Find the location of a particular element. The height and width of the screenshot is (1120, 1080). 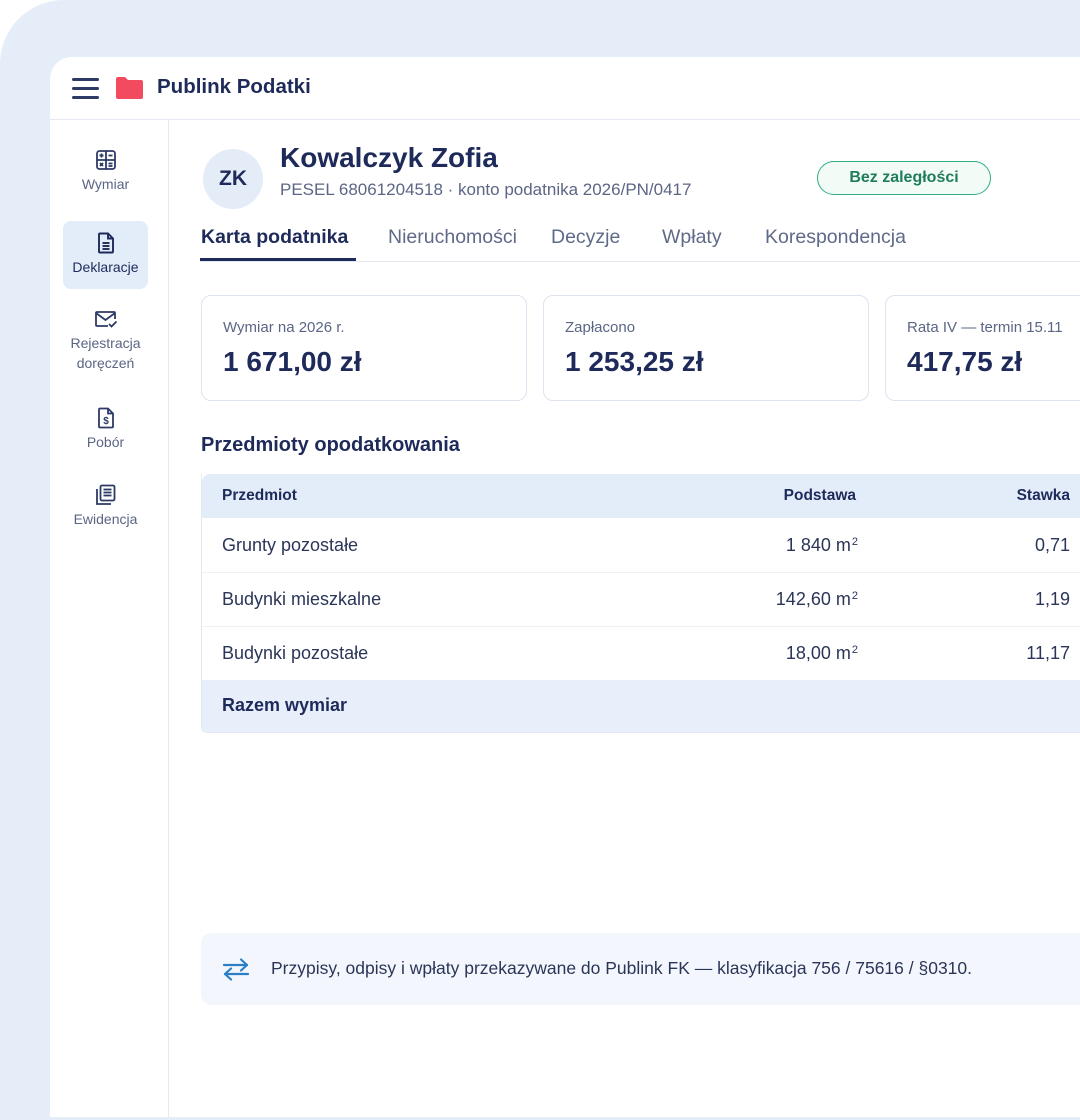

payment-file-icon: $ is located at coordinates (105, 418).